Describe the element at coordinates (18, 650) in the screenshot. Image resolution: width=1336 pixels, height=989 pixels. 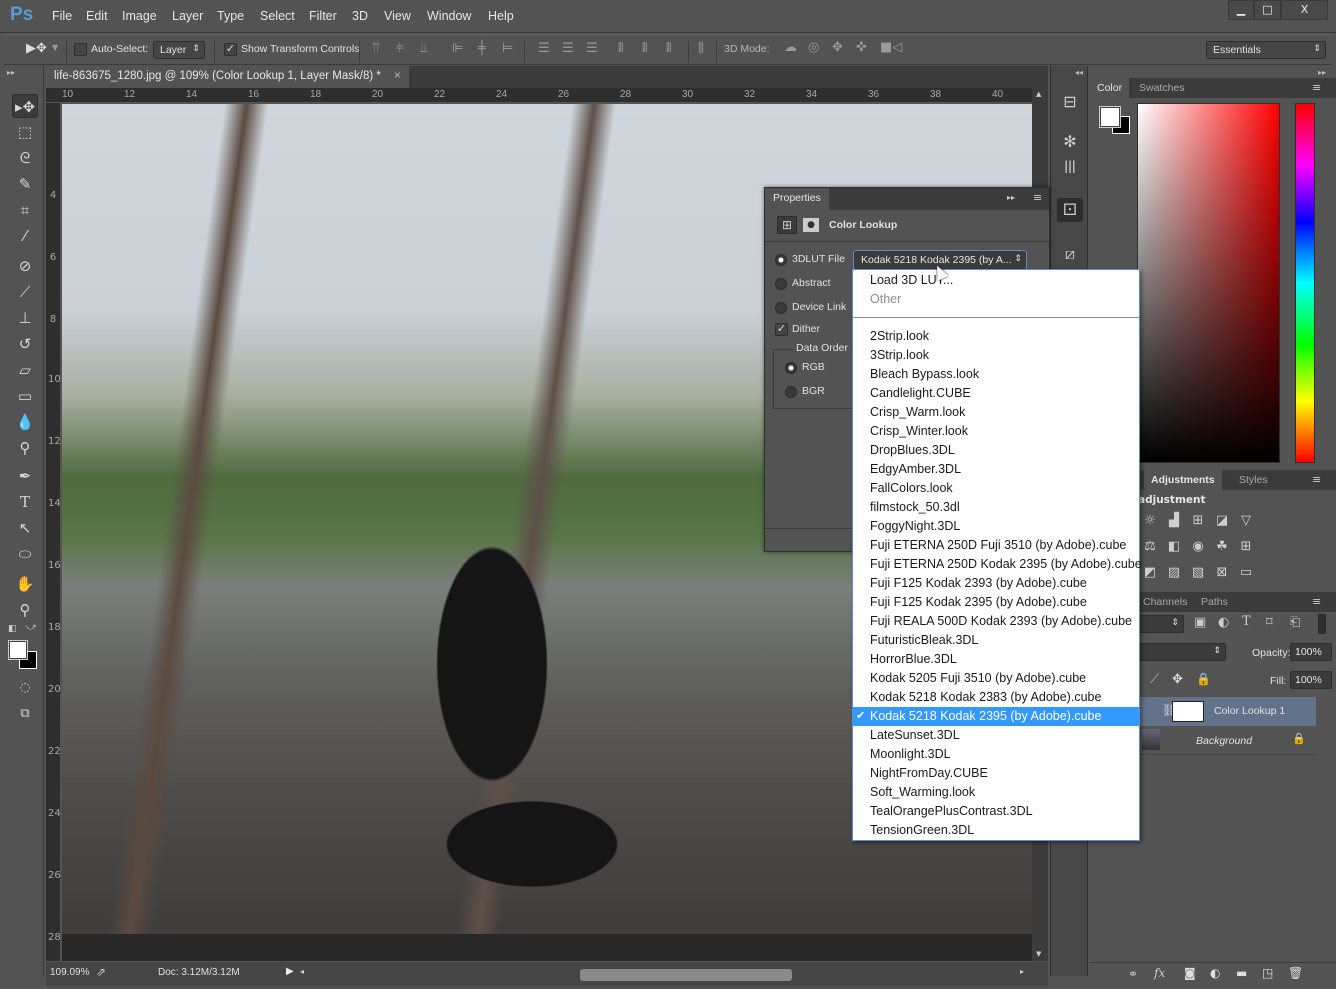
I see `foreground-color-swatch` at that location.